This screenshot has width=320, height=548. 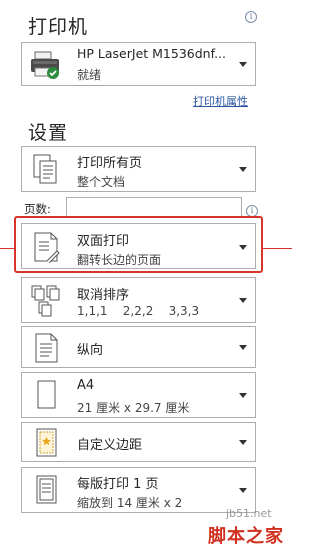 I want to click on paper-size-icon, so click(x=46, y=394).